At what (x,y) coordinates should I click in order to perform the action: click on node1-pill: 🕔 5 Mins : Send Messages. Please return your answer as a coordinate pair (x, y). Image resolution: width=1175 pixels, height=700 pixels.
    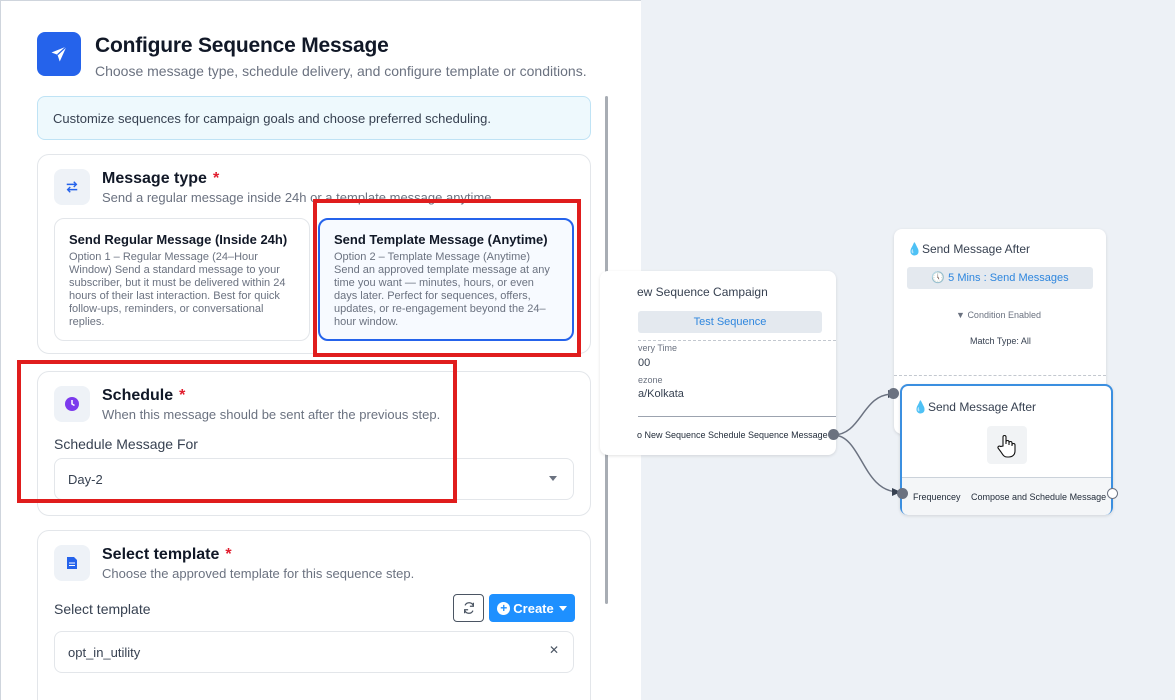
    Looking at the image, I should click on (1000, 278).